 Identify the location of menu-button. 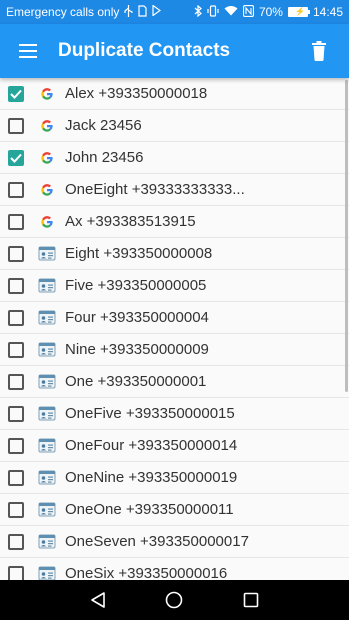
(28, 51).